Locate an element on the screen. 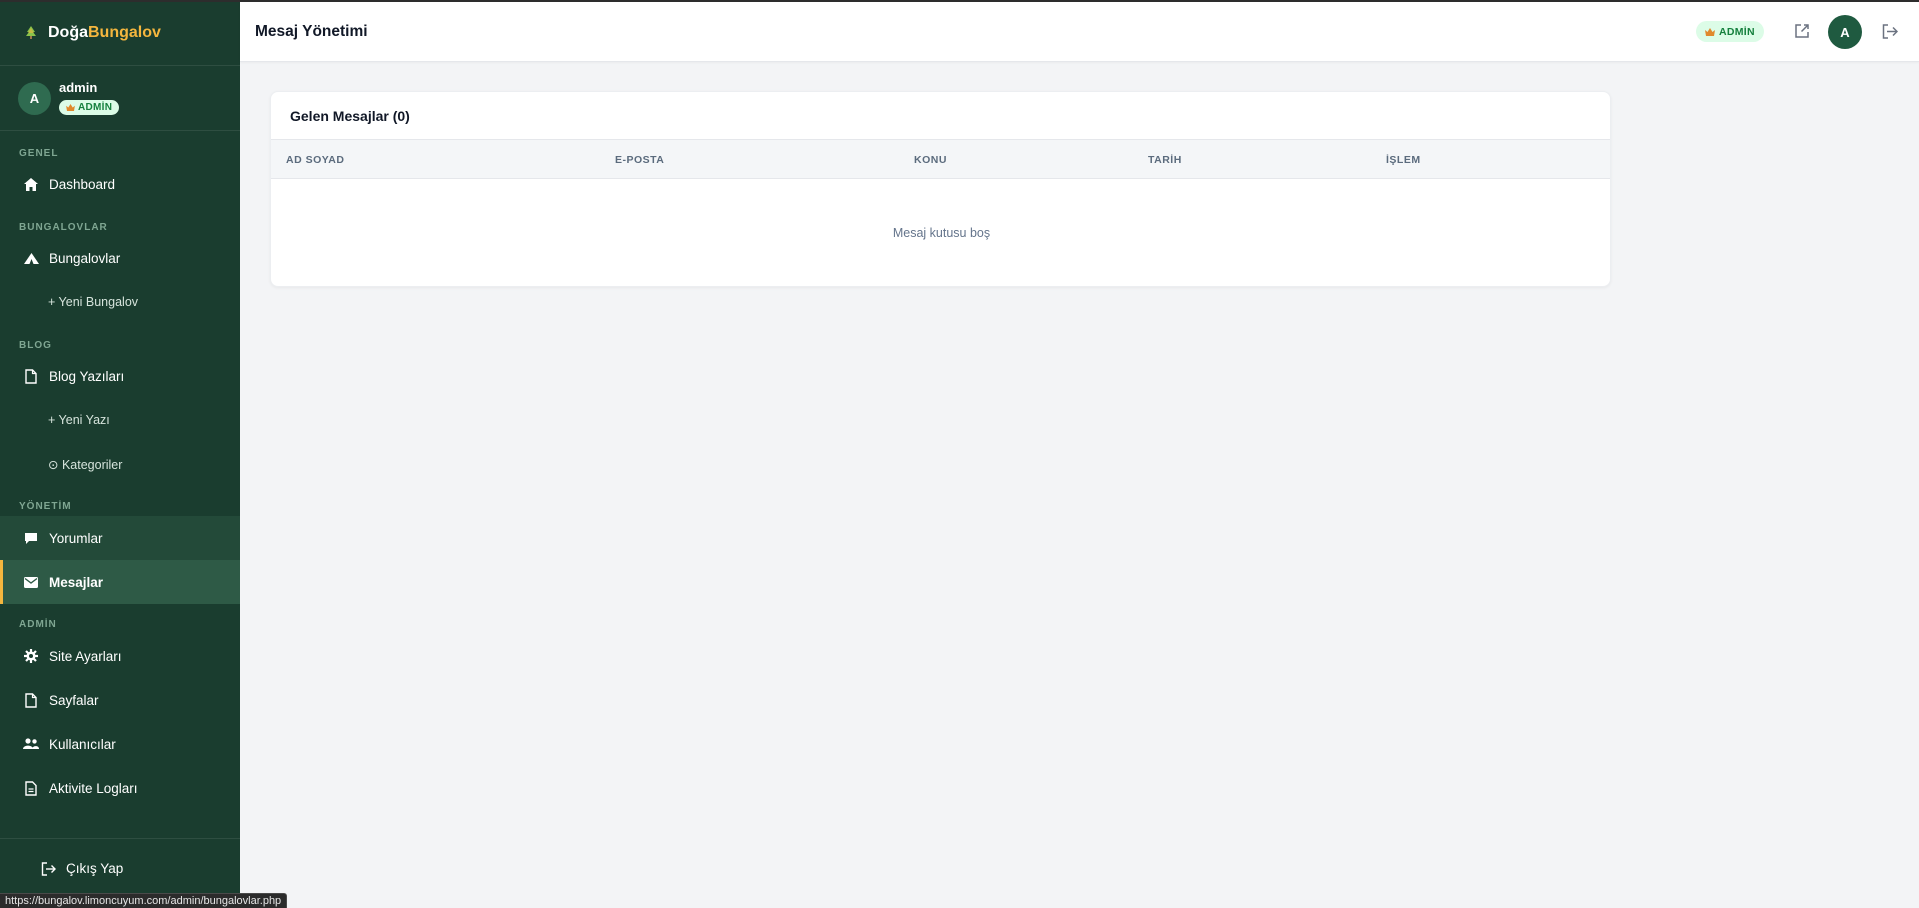  external-link-icon is located at coordinates (1802, 31).